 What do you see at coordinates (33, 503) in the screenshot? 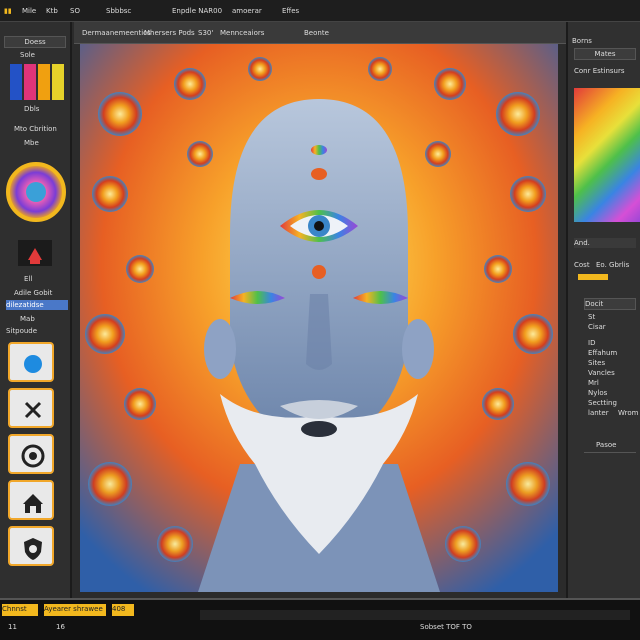
I see `home-icon` at bounding box center [33, 503].